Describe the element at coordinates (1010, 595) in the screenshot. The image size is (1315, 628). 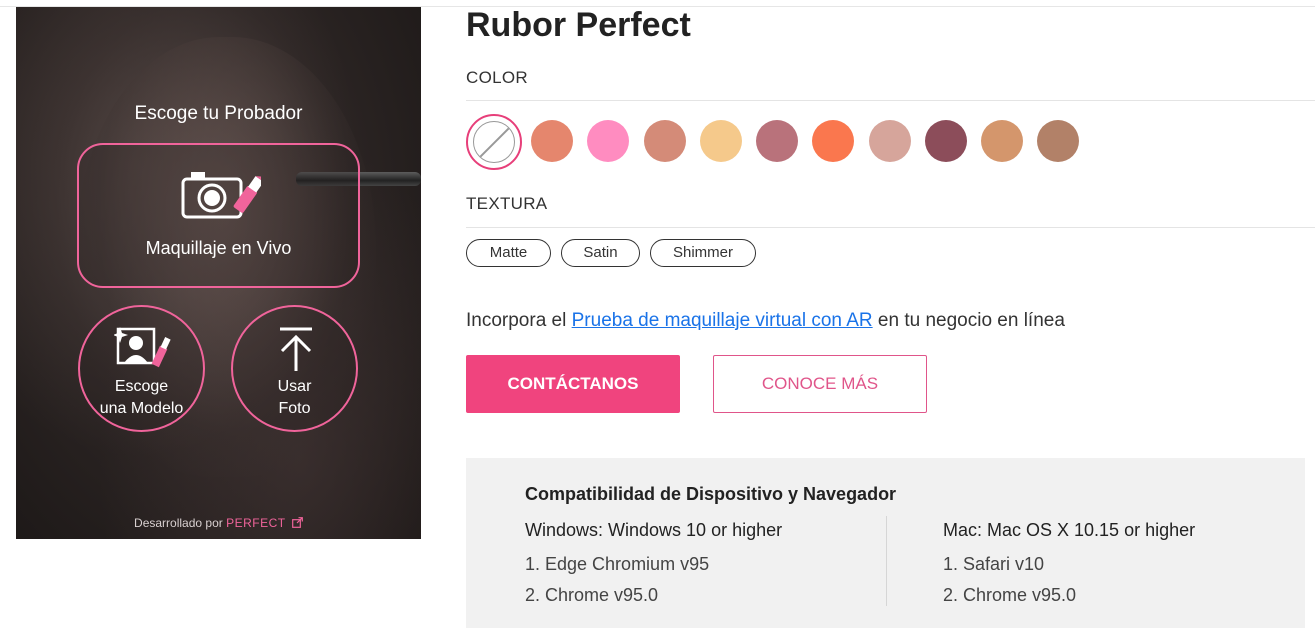
I see `mac-browser-item: 2. Chrome v95.0` at that location.